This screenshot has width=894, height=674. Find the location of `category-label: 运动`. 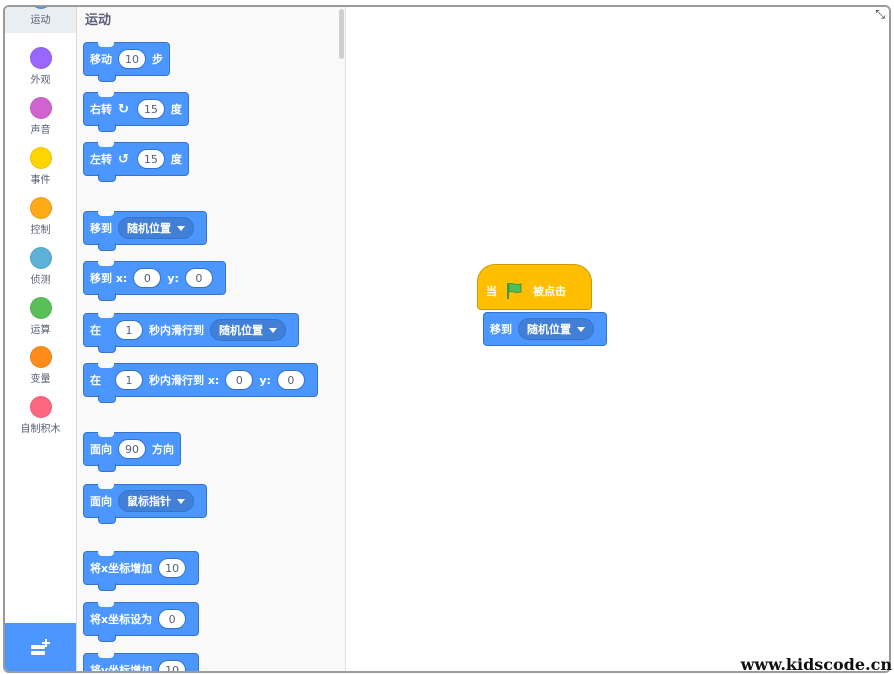

category-label: 运动 is located at coordinates (40, 20).